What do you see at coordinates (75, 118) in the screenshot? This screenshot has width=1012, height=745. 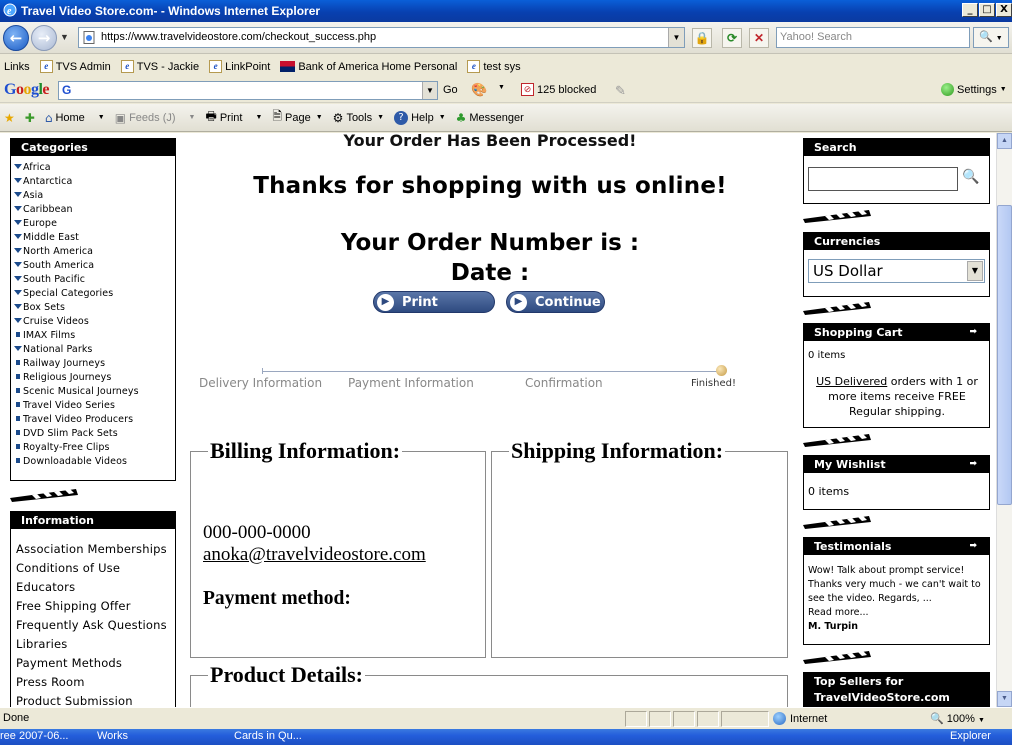 I see `home-button: ⌂ Home ▼` at bounding box center [75, 118].